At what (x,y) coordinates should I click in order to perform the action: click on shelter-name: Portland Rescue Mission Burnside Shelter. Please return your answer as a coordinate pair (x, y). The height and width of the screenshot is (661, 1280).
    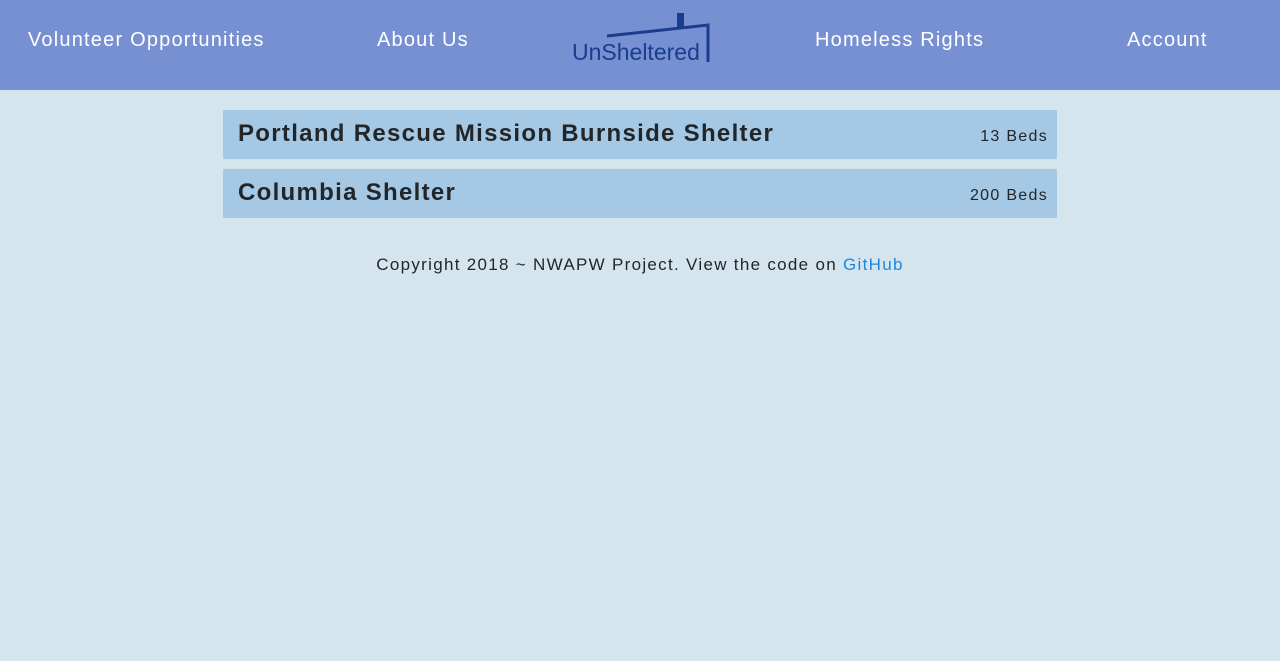
    Looking at the image, I should click on (506, 133).